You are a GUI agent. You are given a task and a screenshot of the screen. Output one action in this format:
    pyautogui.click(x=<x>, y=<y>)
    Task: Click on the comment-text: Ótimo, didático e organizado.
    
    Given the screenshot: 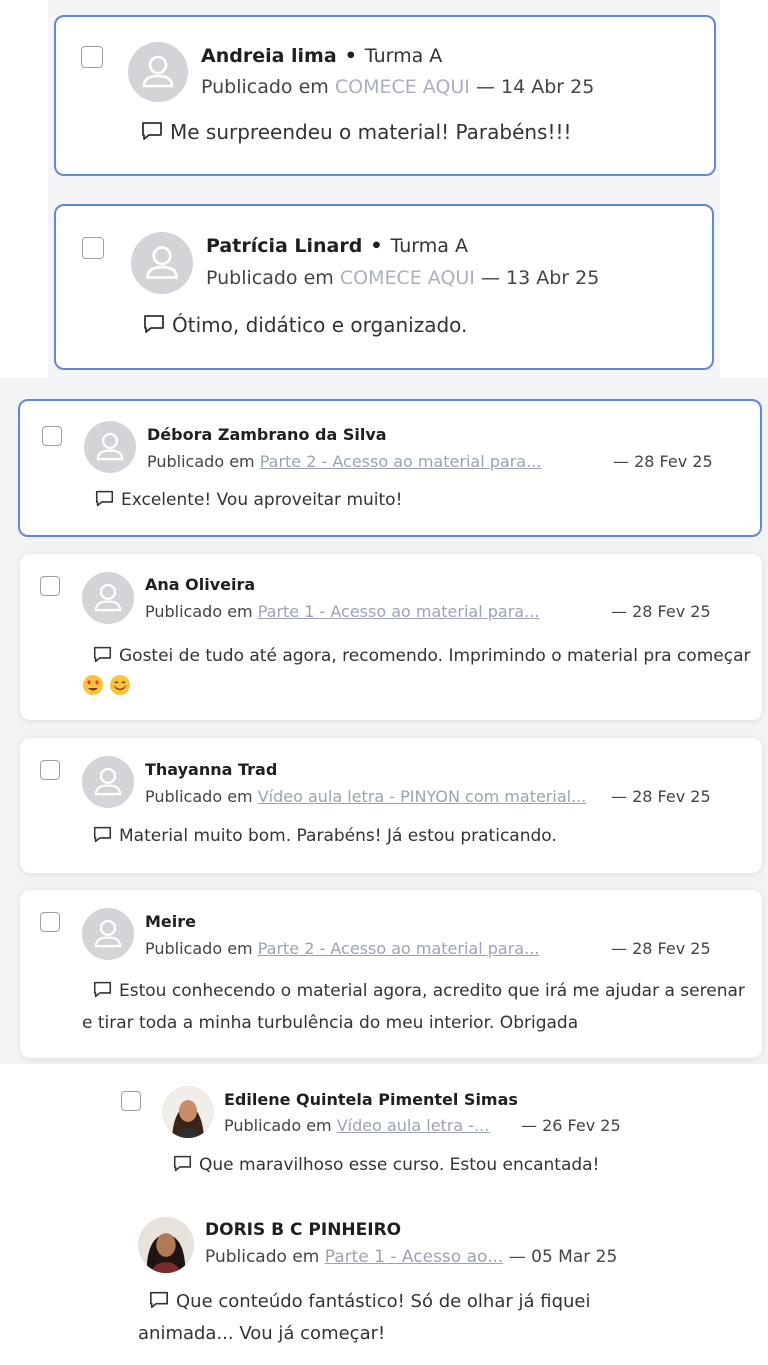 What is the action you would take?
    pyautogui.click(x=320, y=325)
    